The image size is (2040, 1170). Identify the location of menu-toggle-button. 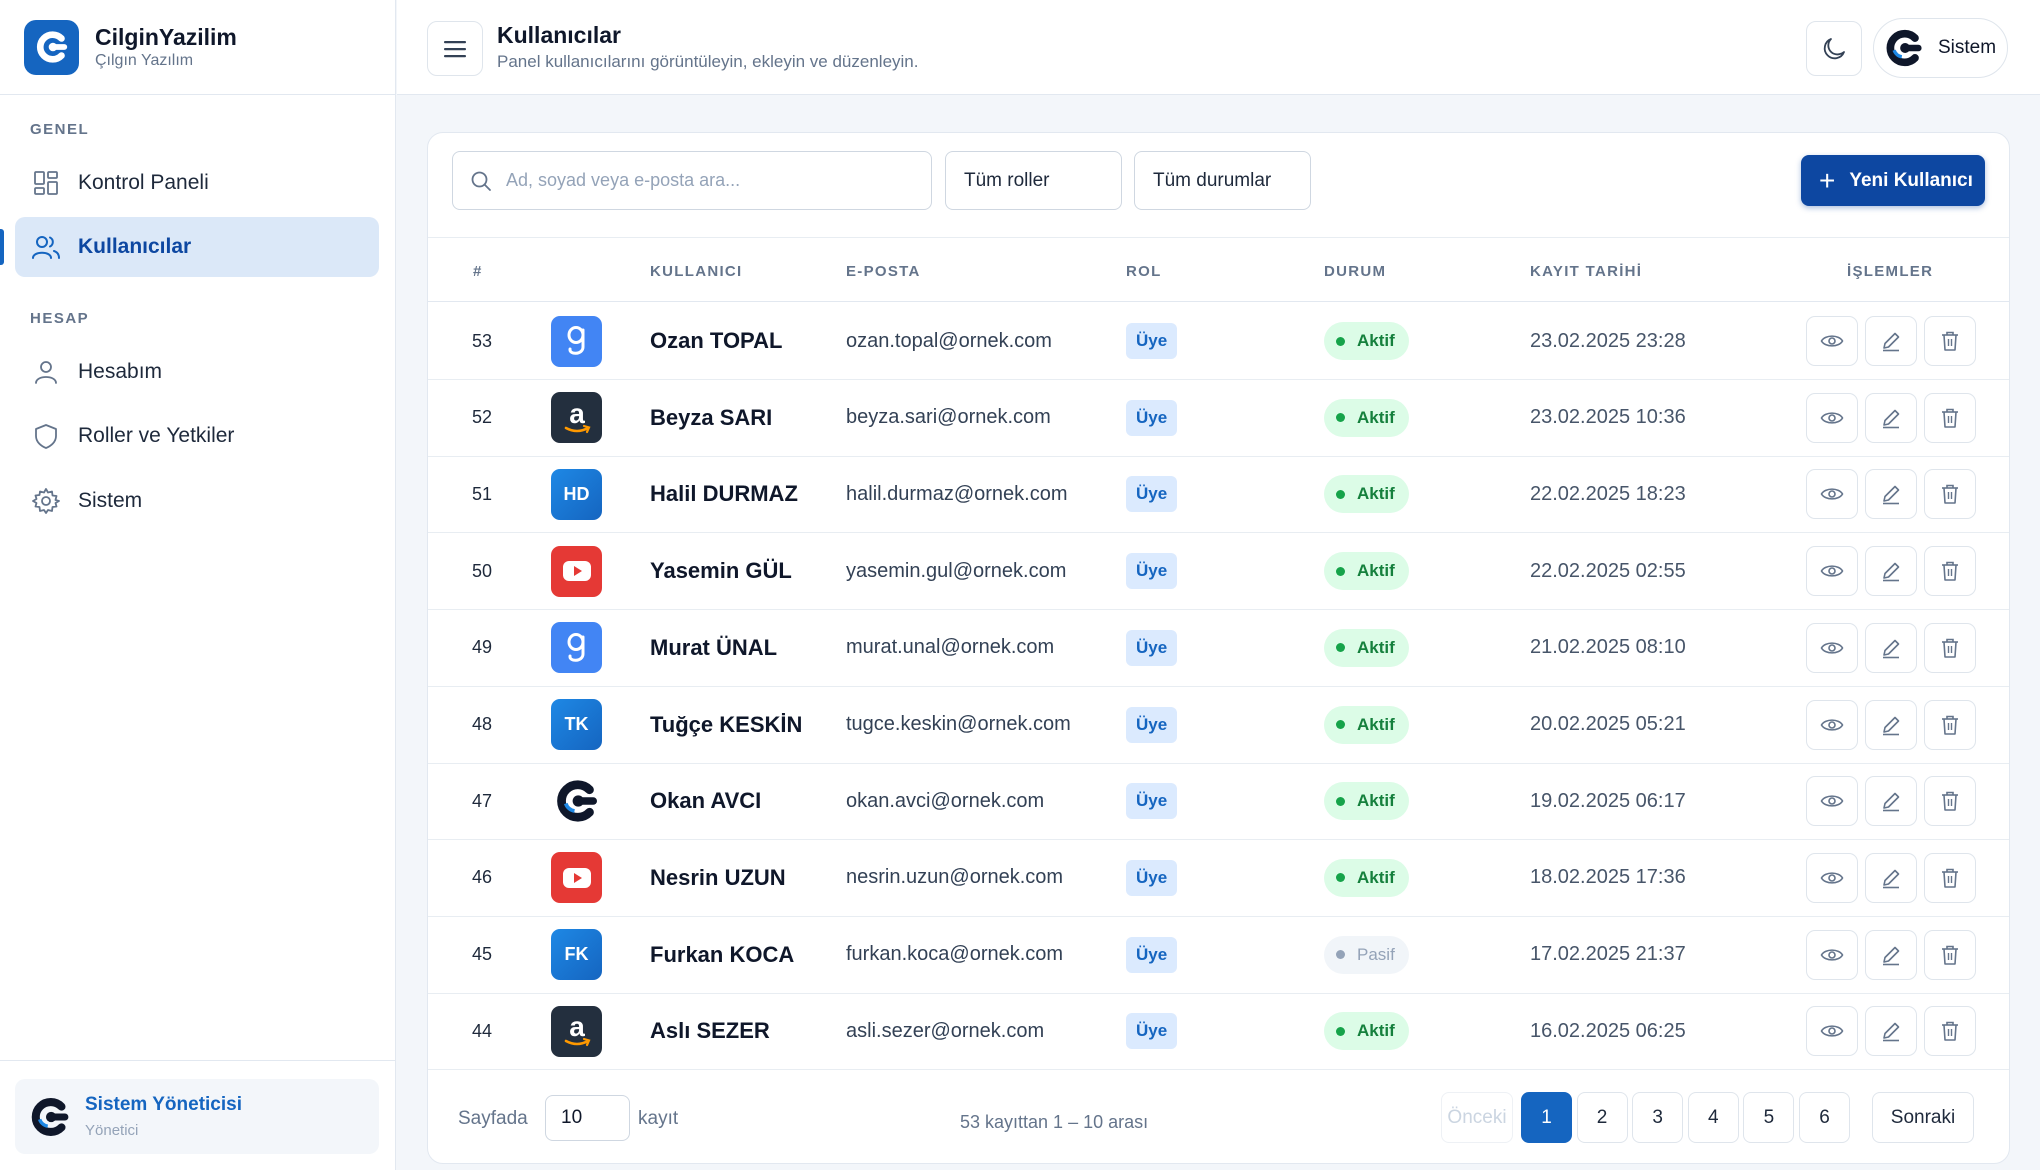
(455, 48).